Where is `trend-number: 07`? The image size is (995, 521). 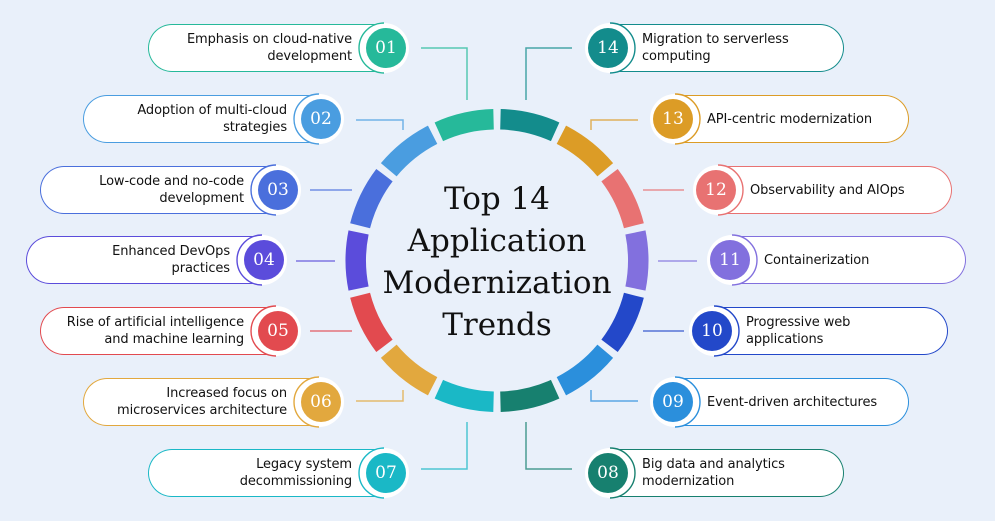 trend-number: 07 is located at coordinates (386, 473).